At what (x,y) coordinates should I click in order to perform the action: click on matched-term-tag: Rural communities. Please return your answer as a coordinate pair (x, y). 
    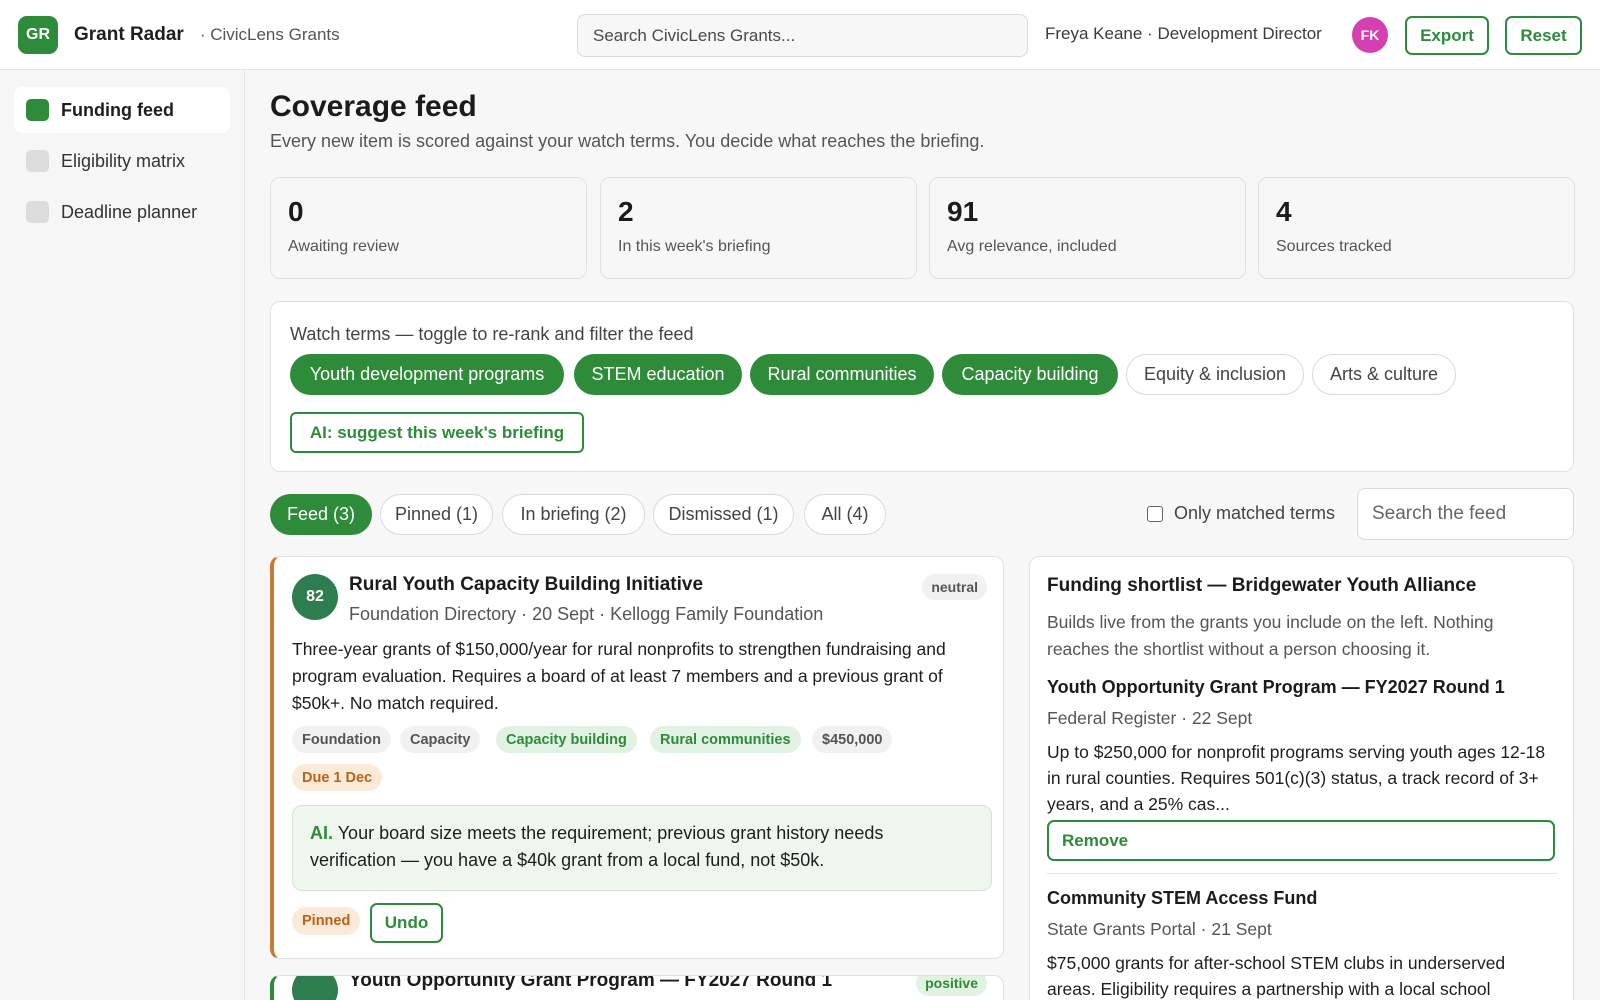
    Looking at the image, I should click on (725, 739).